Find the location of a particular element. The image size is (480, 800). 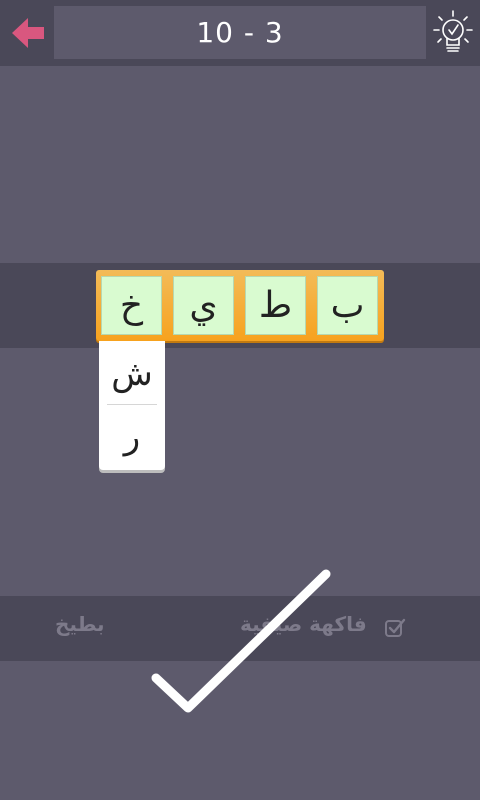

letter-tile: ب is located at coordinates (347, 305).